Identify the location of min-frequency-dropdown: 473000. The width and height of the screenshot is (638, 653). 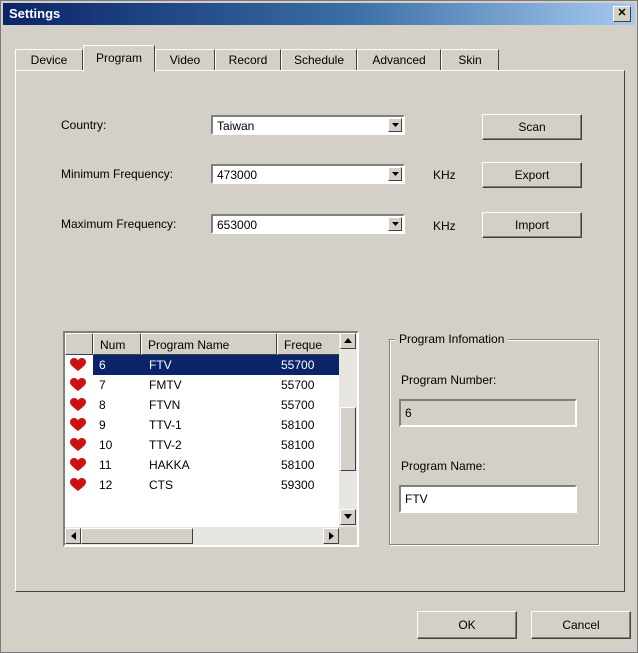
(308, 174).